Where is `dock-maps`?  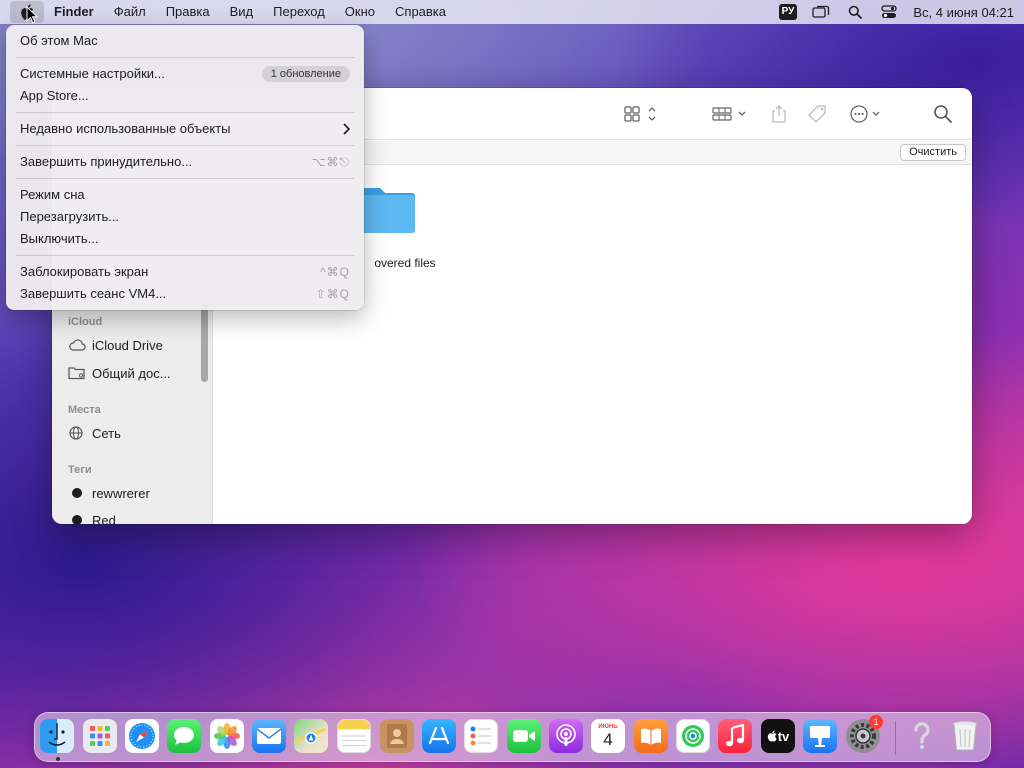 dock-maps is located at coordinates (311, 736).